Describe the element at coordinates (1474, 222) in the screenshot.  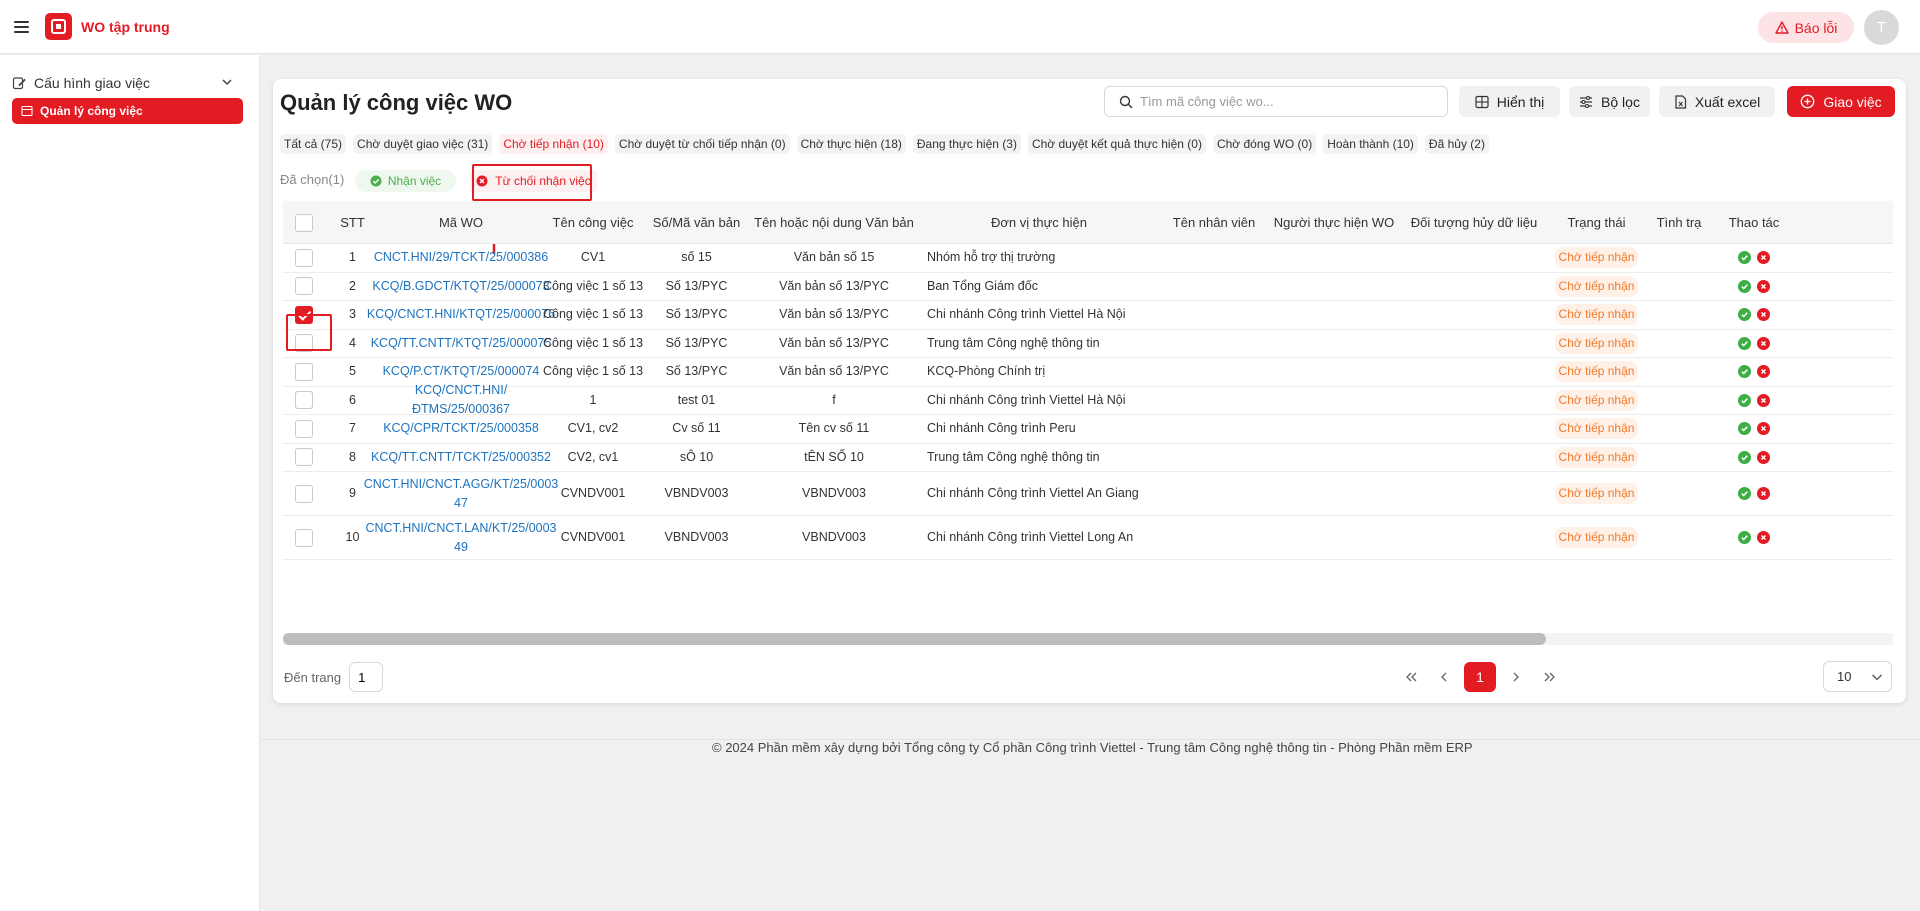
I see `column-header: Đối tượng hủy dữ liệu` at that location.